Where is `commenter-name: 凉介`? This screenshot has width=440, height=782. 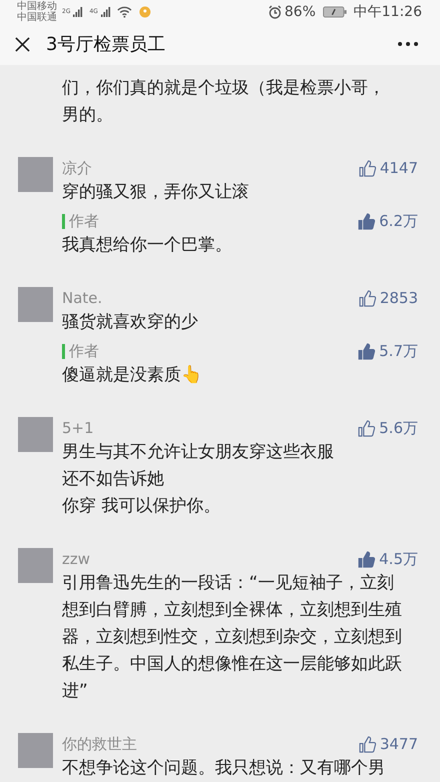 commenter-name: 凉介 is located at coordinates (77, 168).